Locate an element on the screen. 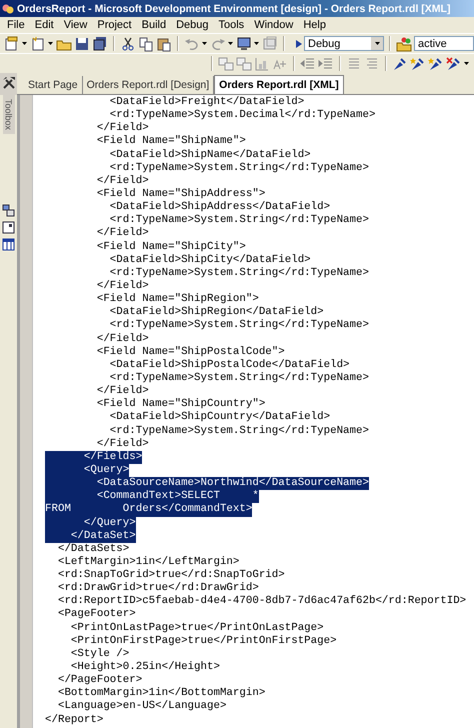  code-line: <Style /> is located at coordinates (100, 654).